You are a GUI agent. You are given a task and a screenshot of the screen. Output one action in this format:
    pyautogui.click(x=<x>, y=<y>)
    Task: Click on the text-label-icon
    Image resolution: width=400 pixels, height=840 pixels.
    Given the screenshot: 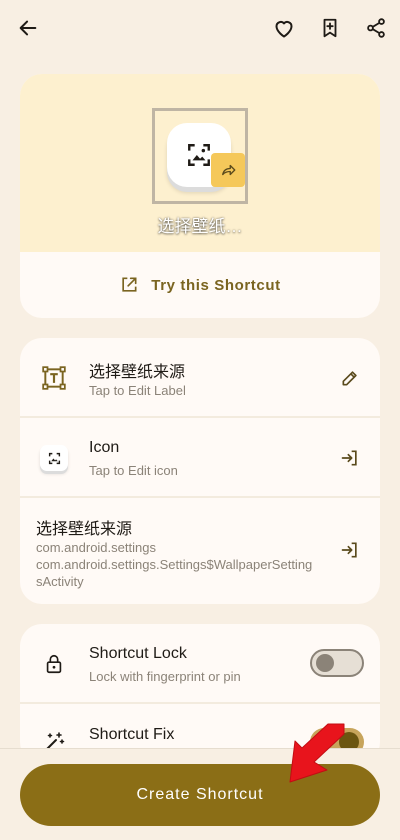 What is the action you would take?
    pyautogui.click(x=54, y=378)
    